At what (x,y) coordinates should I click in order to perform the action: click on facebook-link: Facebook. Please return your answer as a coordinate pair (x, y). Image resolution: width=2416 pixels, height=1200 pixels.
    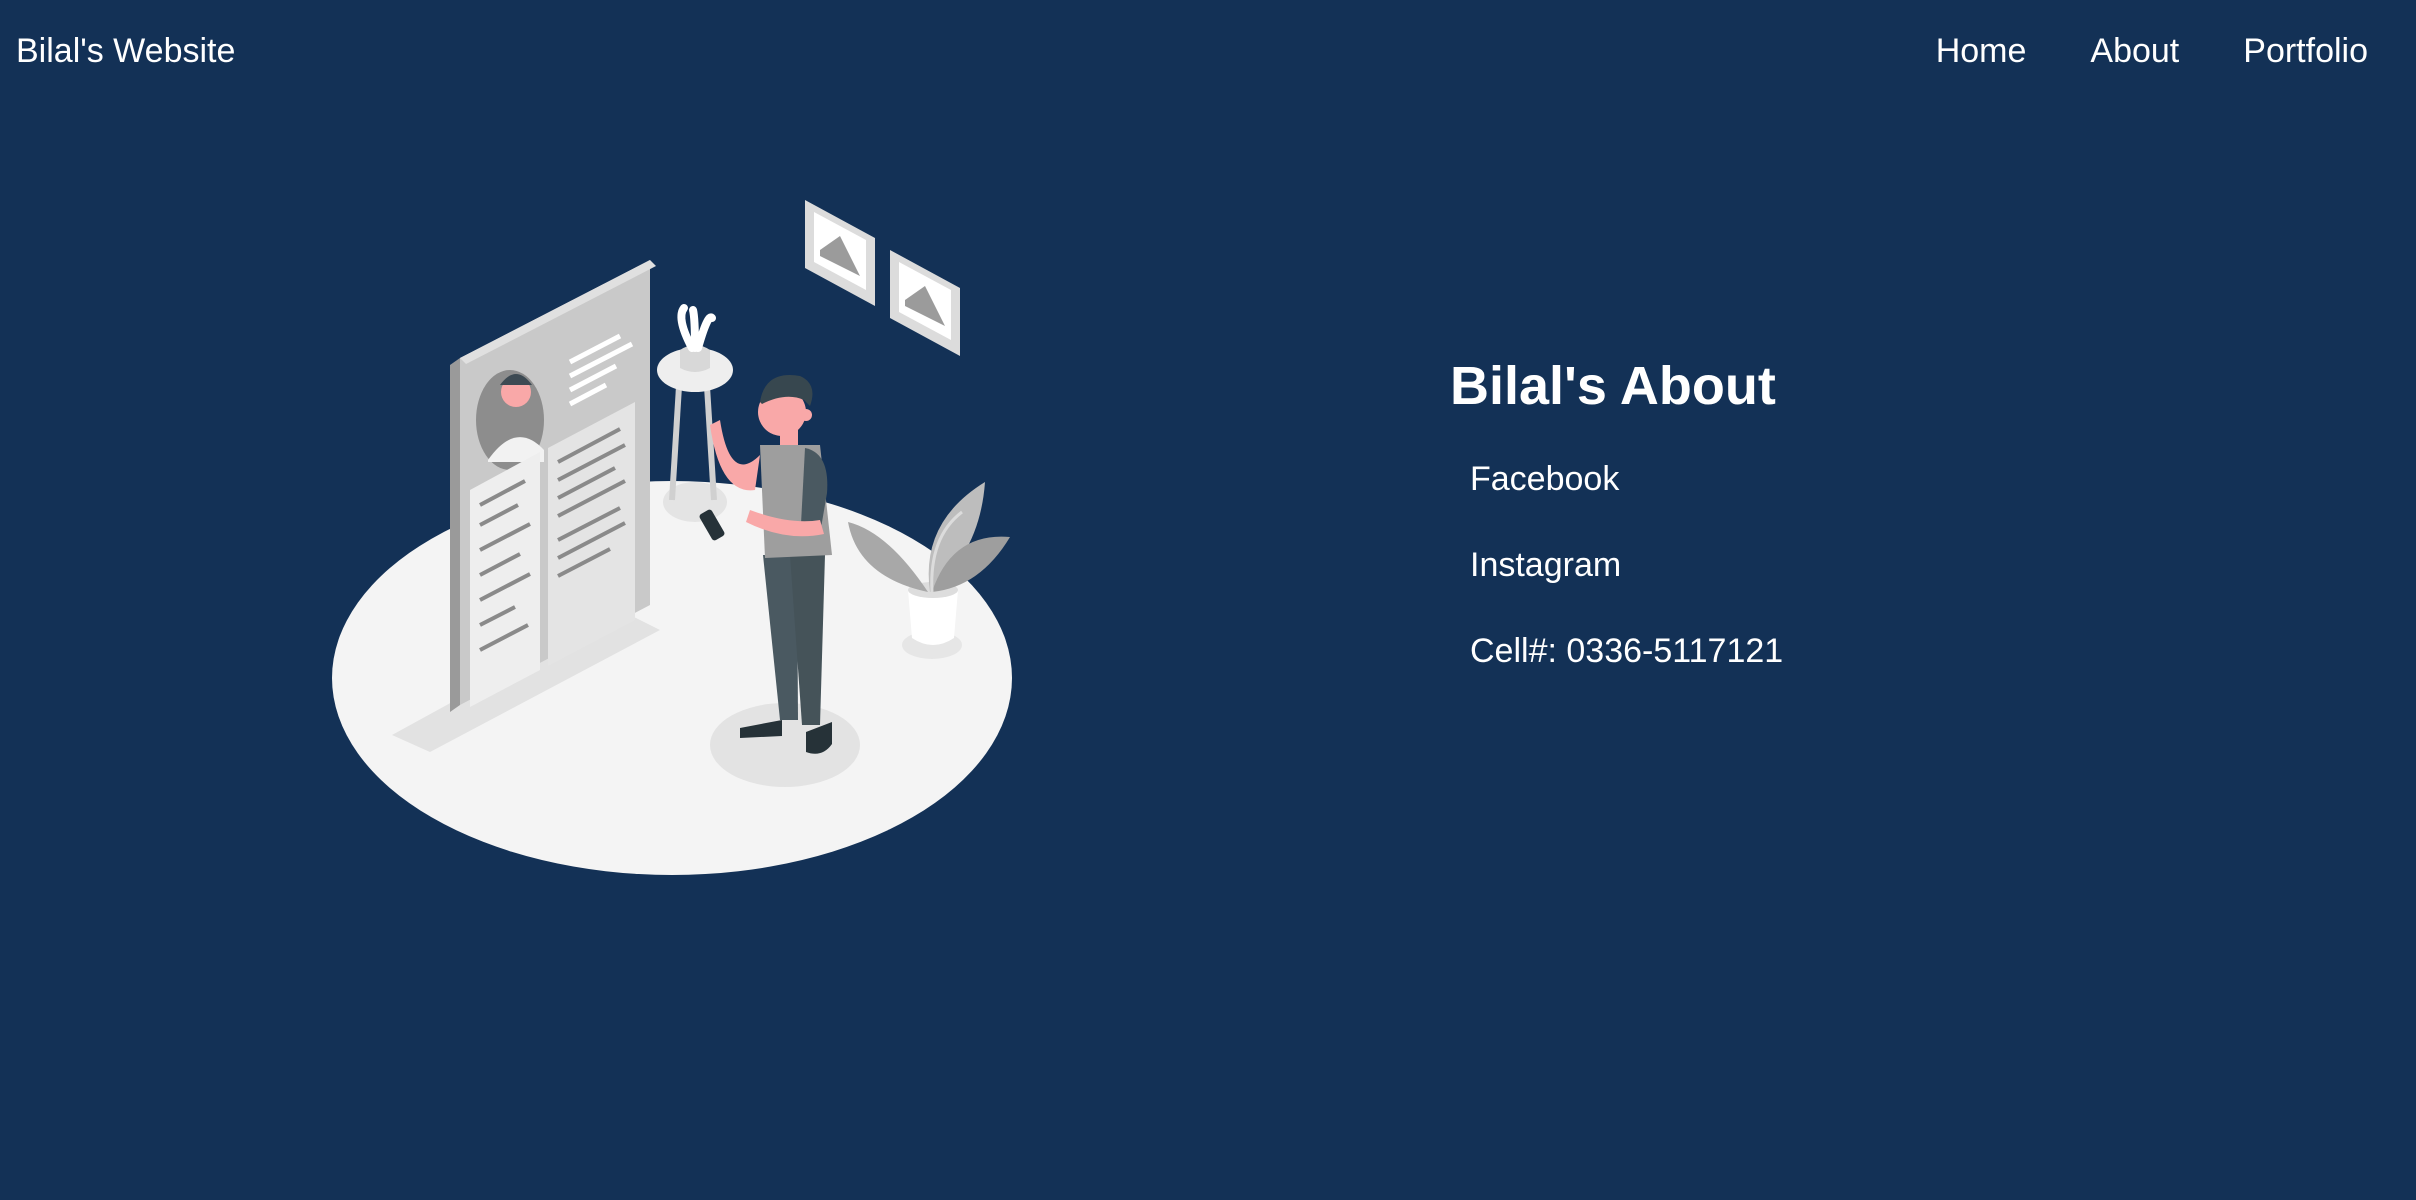
    Looking at the image, I should click on (1544, 479).